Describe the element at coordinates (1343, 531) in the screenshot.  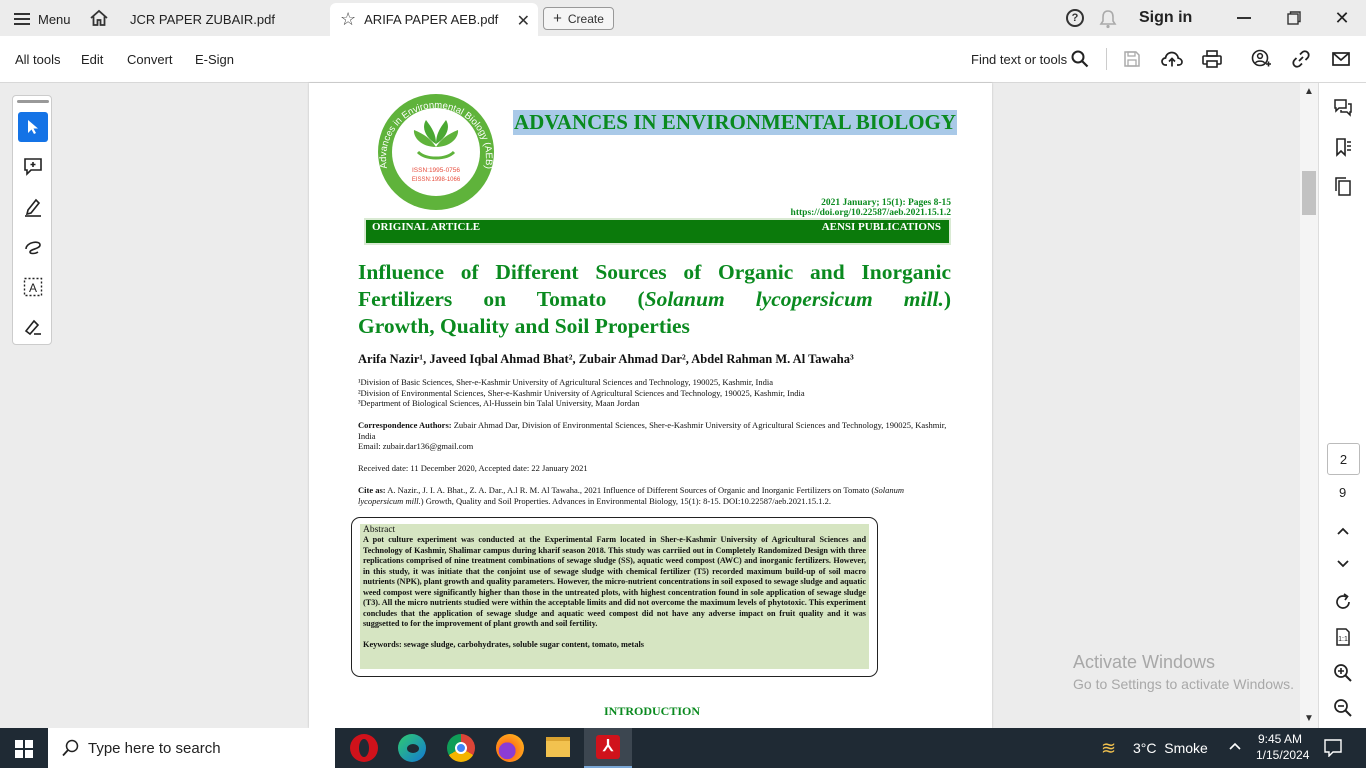
I see `previous-page-icon` at that location.